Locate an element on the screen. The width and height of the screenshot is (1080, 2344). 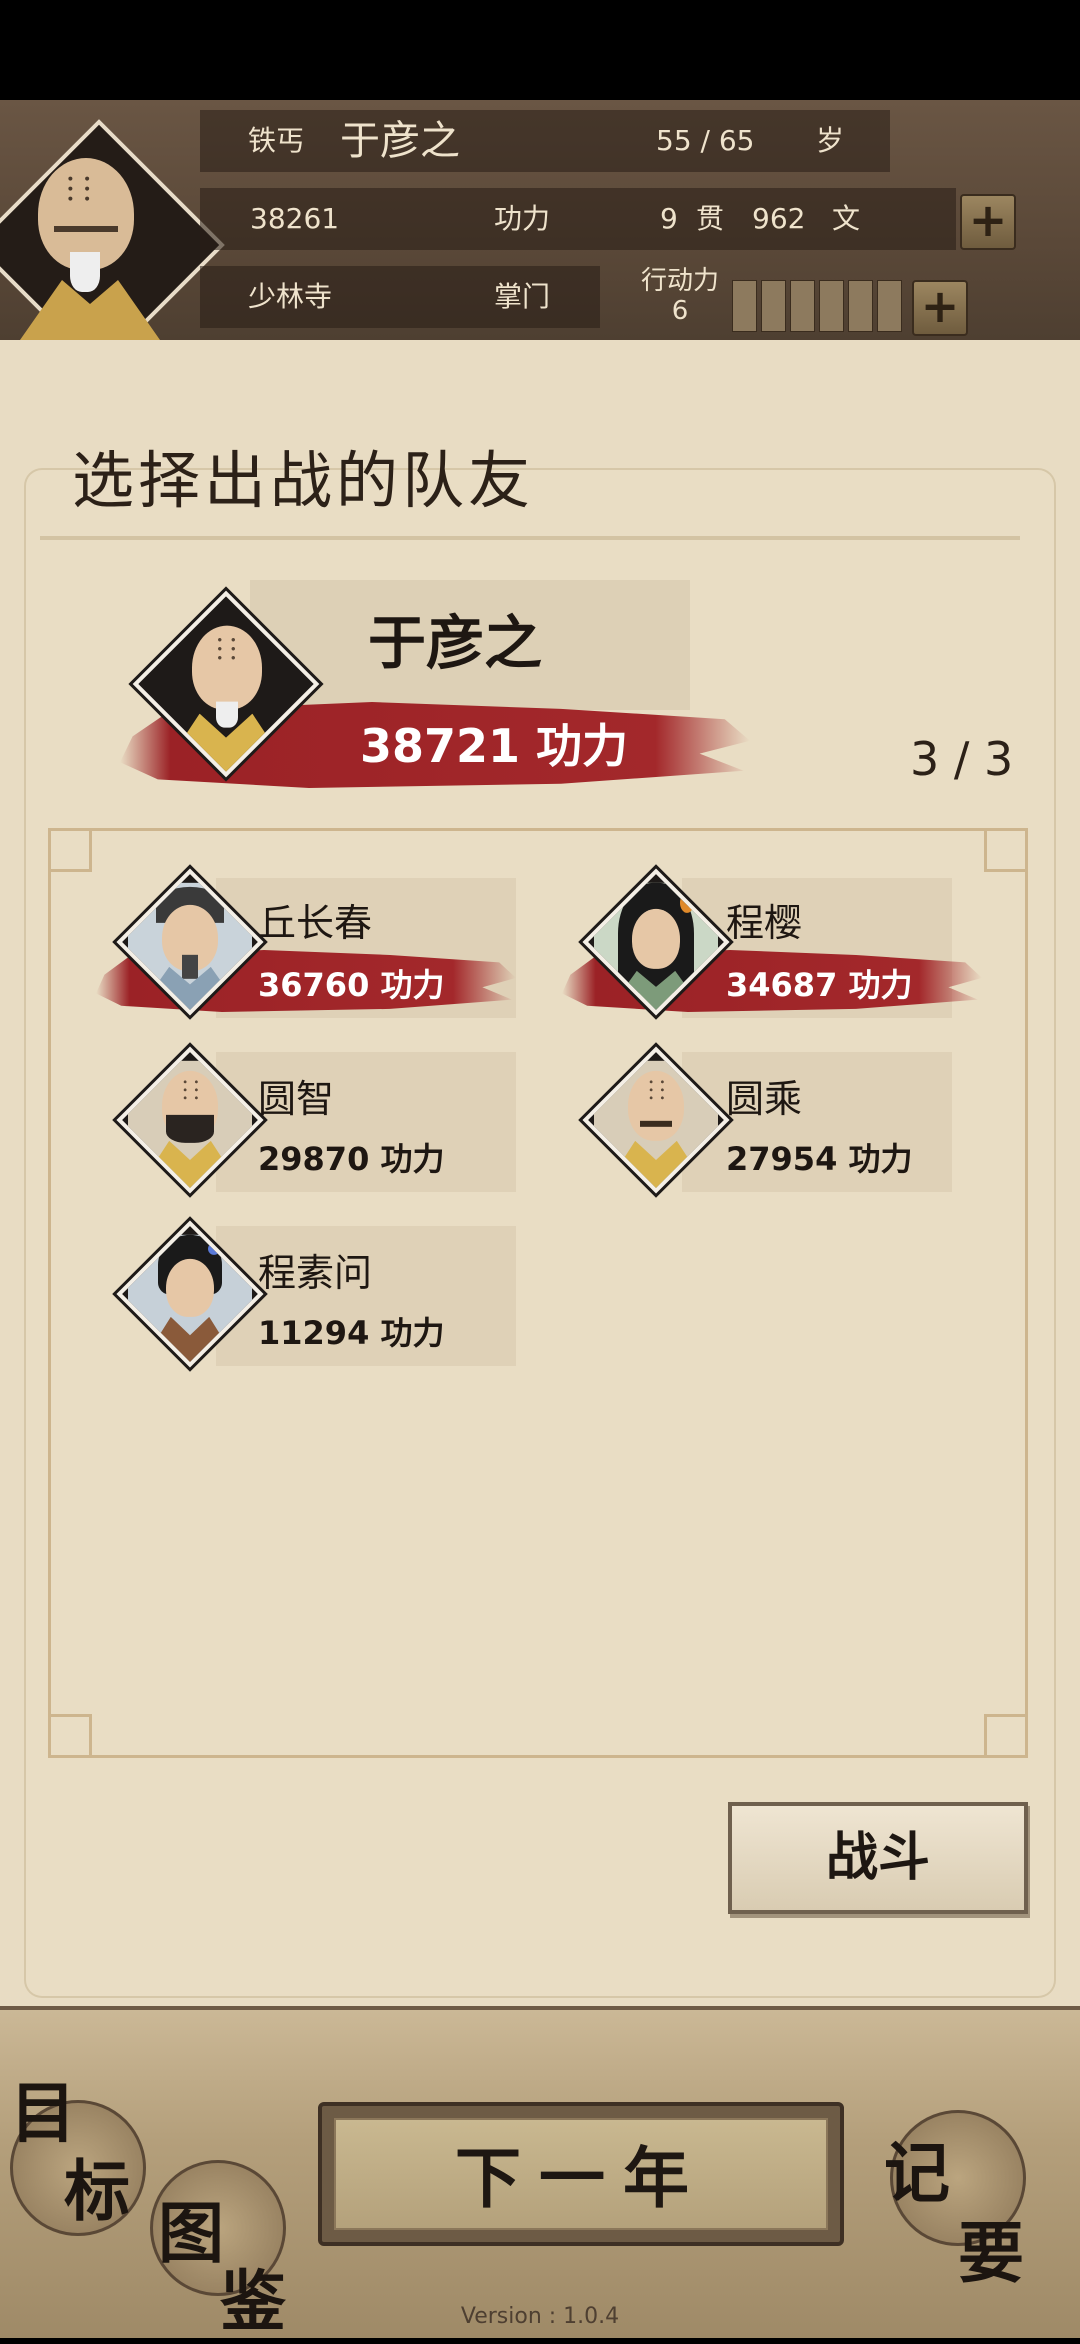
title-label: 铁丐 is located at coordinates (276, 140).